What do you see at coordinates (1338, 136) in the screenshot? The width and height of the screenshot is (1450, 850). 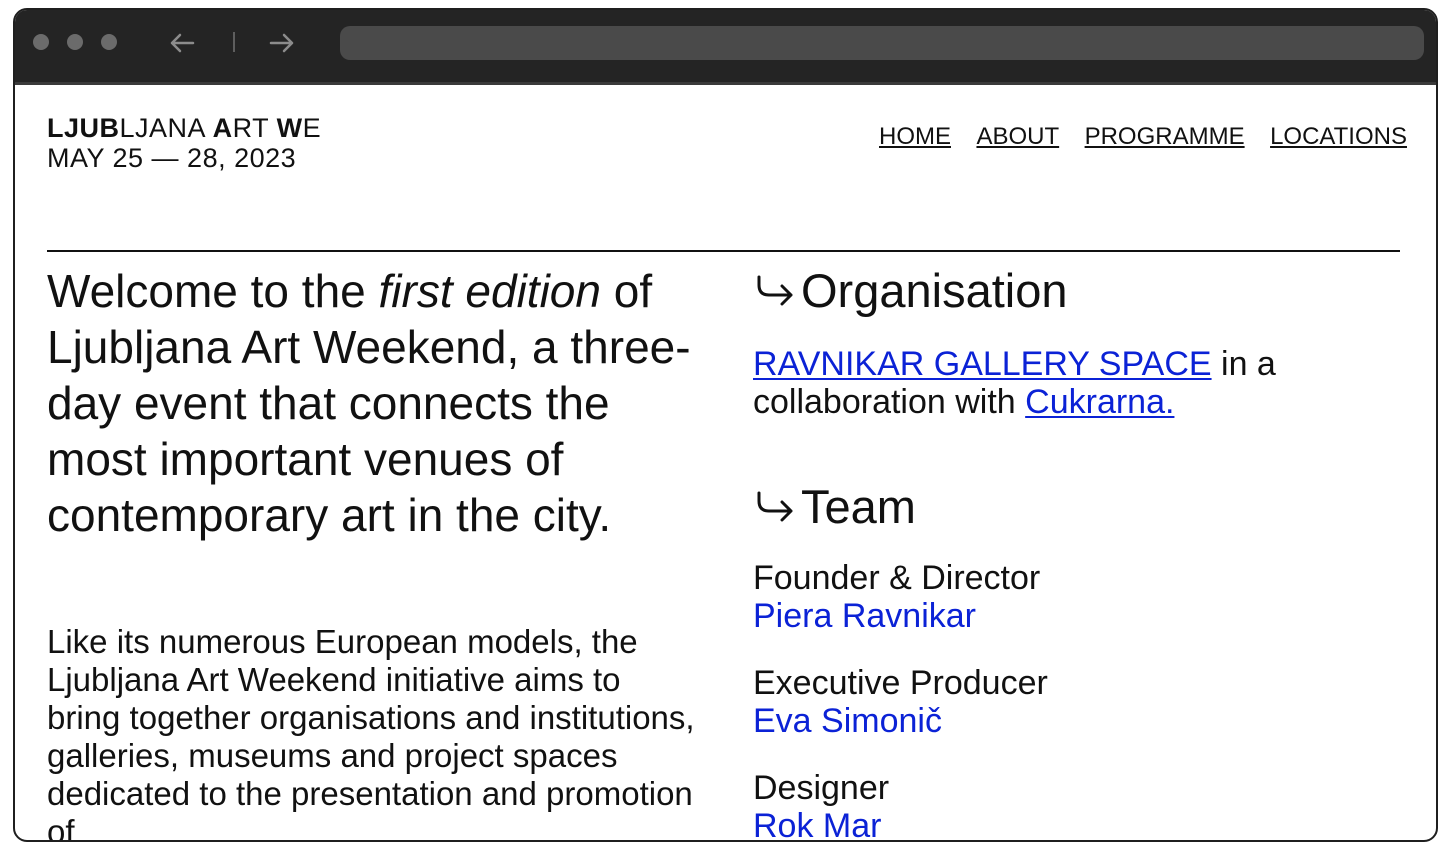 I see `nav-locations: LOCATIONS` at bounding box center [1338, 136].